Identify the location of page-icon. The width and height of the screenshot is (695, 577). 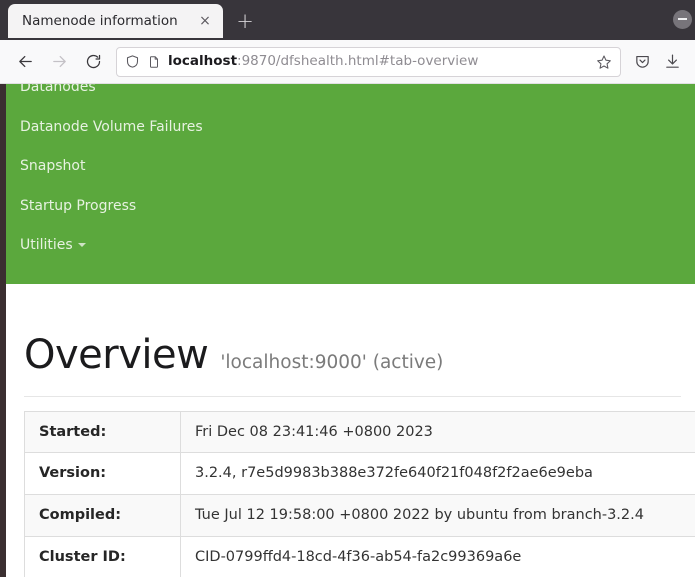
(154, 62).